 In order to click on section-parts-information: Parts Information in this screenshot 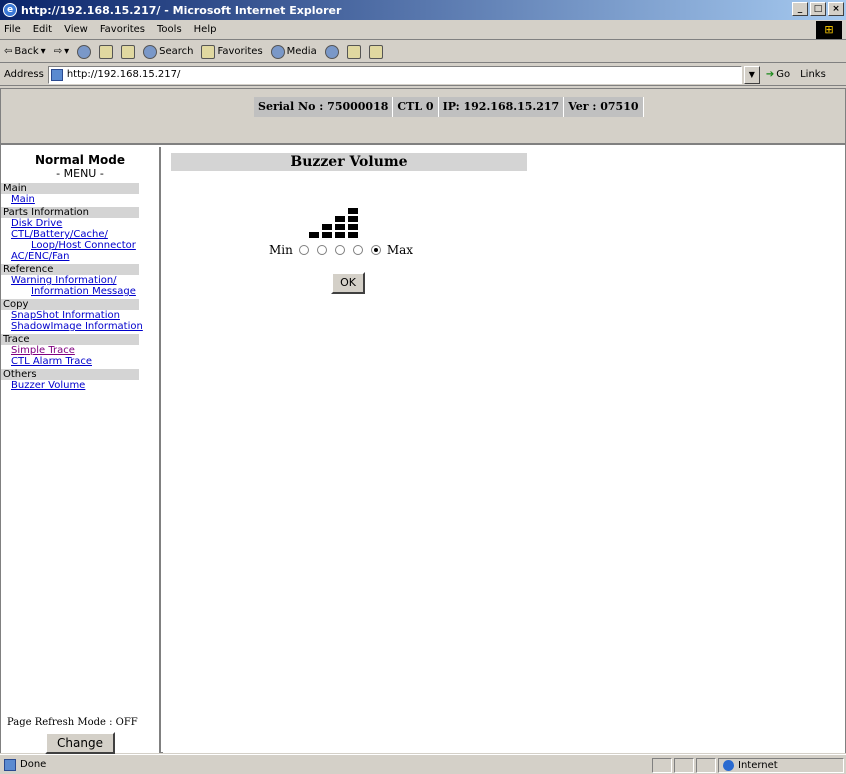, I will do `click(70, 212)`.